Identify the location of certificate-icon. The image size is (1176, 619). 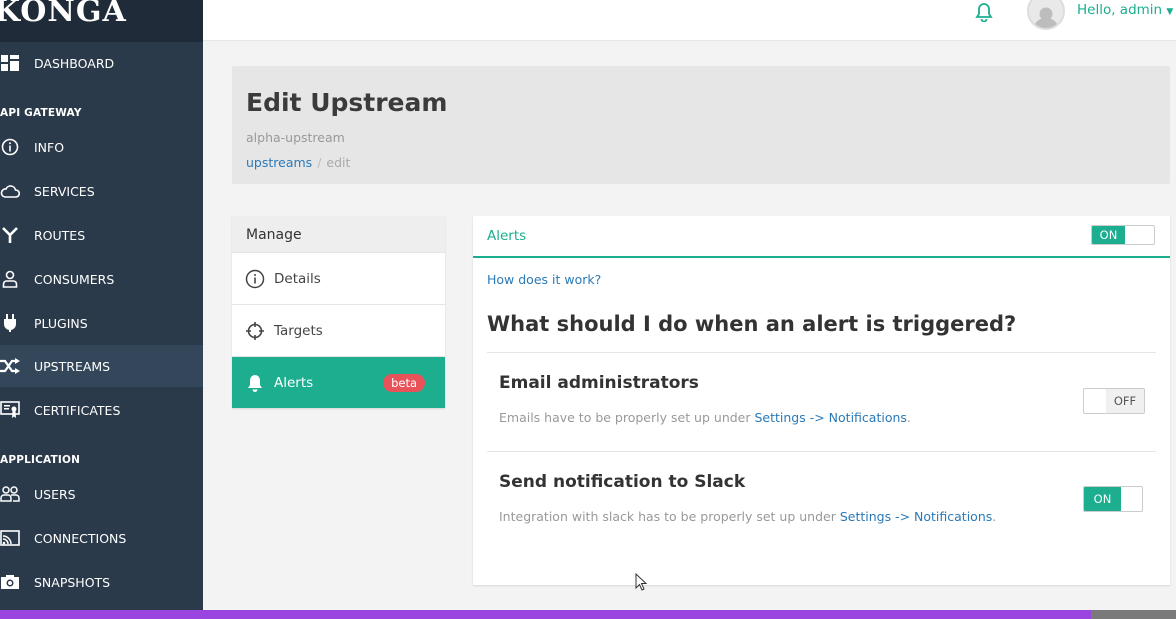
(10, 410).